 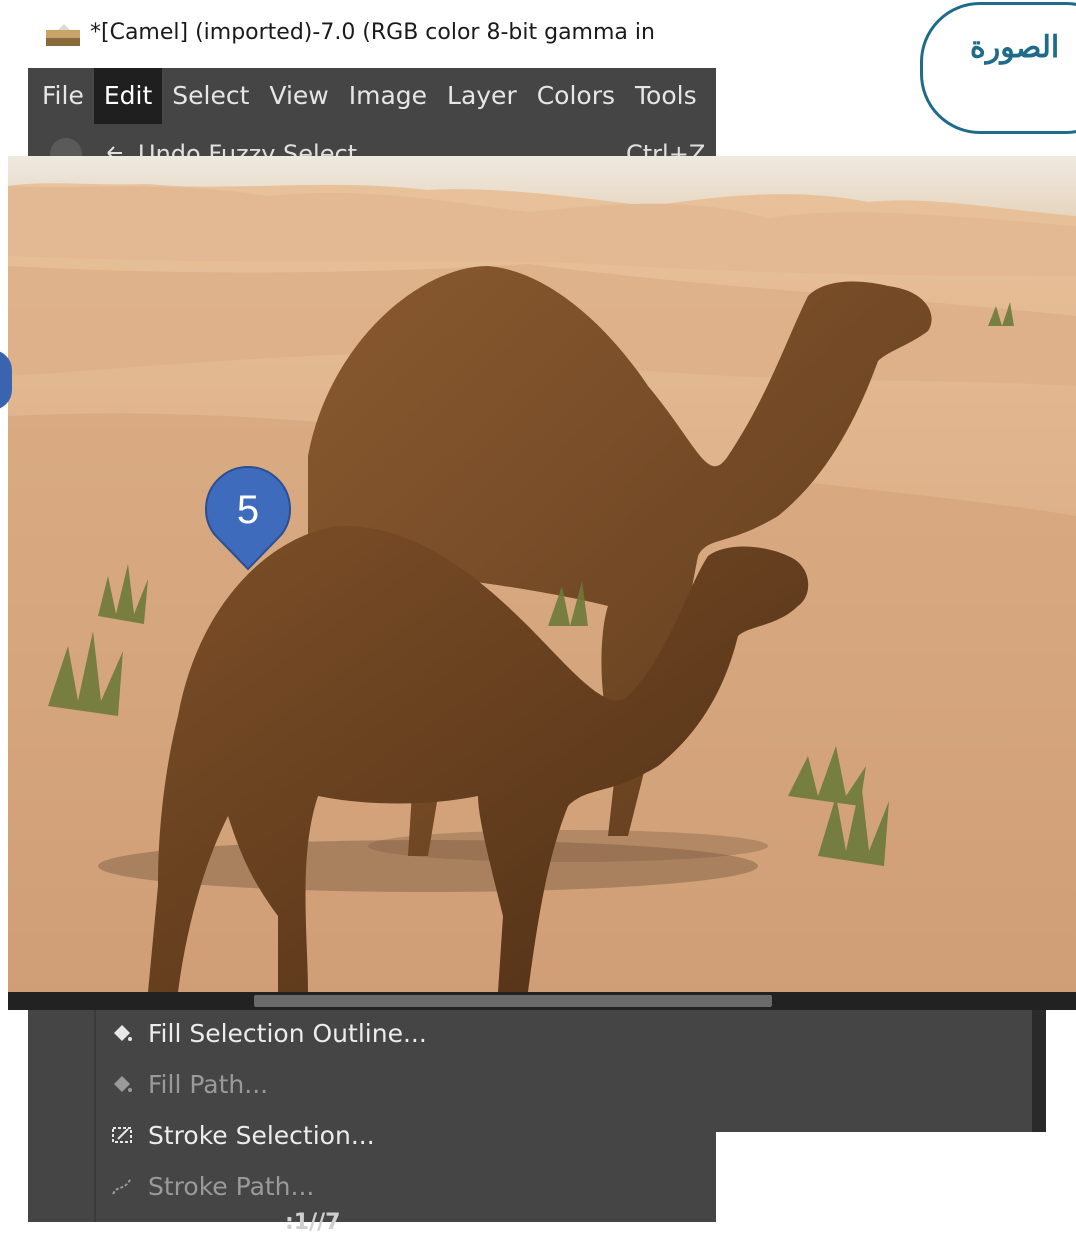 I want to click on step-number: 5, so click(x=248, y=510).